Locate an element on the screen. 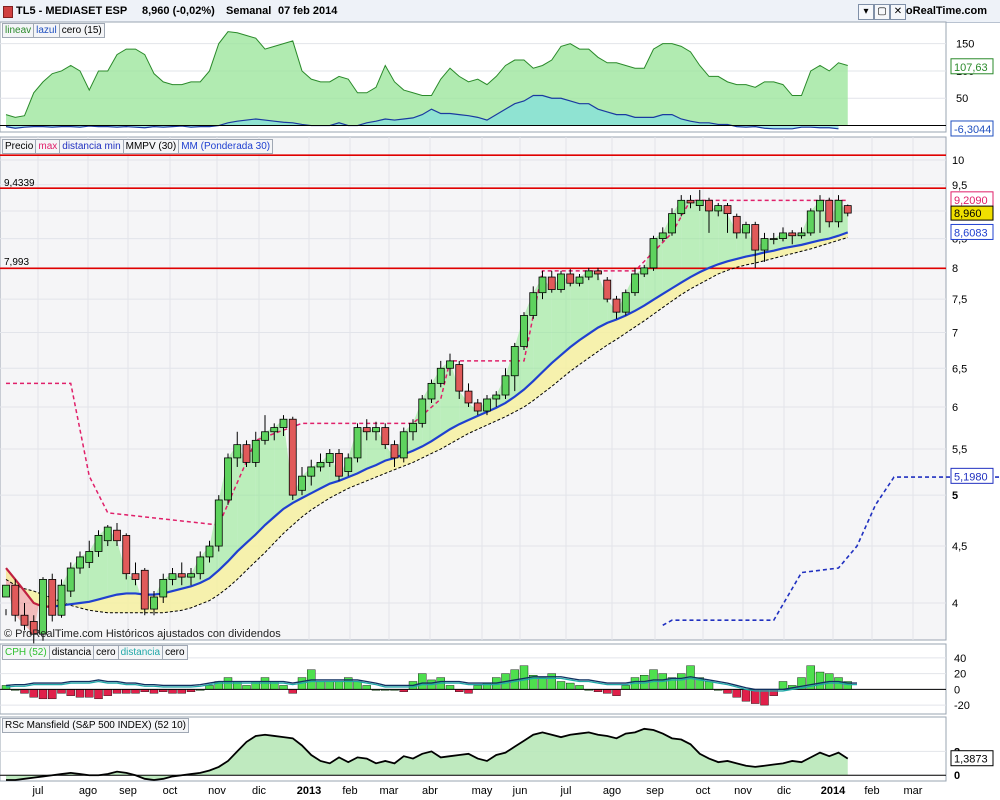 This screenshot has height=800, width=1000. legend-cero-1: cero is located at coordinates (106, 652).